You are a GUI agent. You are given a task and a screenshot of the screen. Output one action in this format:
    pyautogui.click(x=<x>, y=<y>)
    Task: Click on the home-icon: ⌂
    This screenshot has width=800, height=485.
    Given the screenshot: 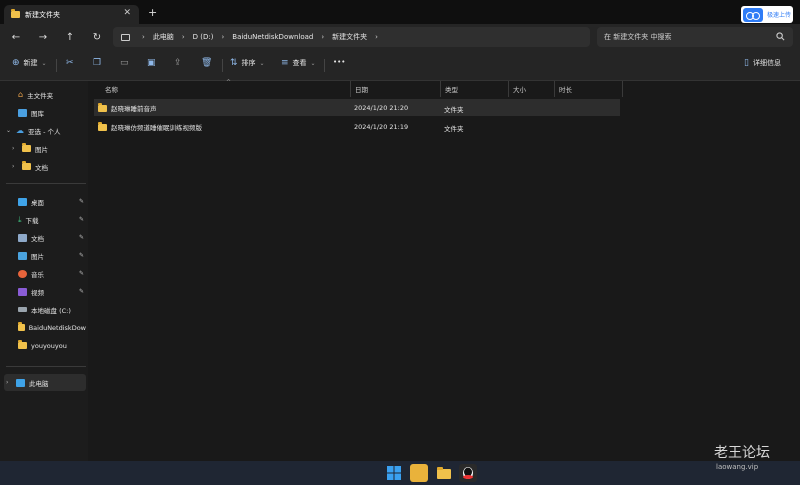 What is the action you would take?
    pyautogui.click(x=21, y=94)
    